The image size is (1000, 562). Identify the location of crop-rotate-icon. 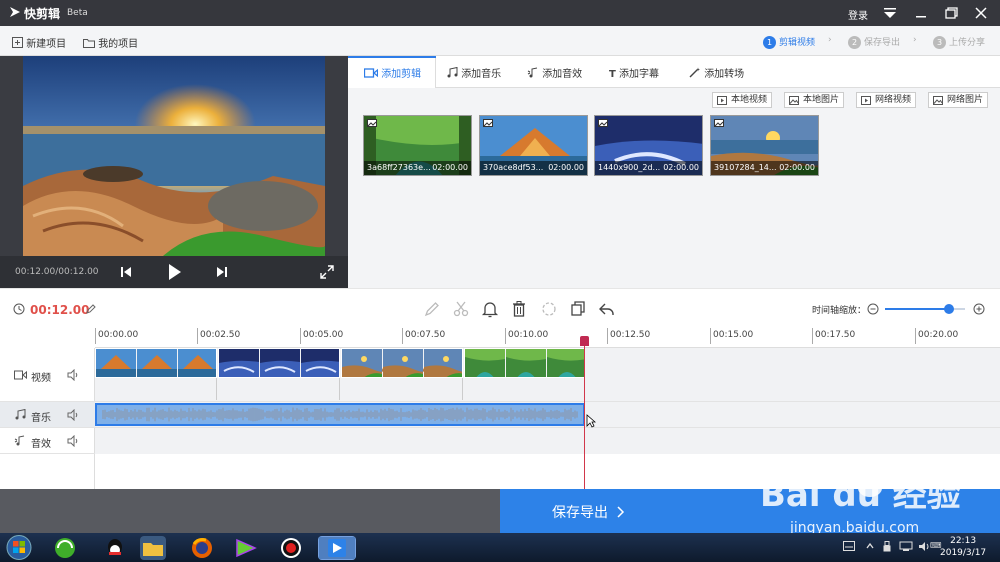
(549, 309).